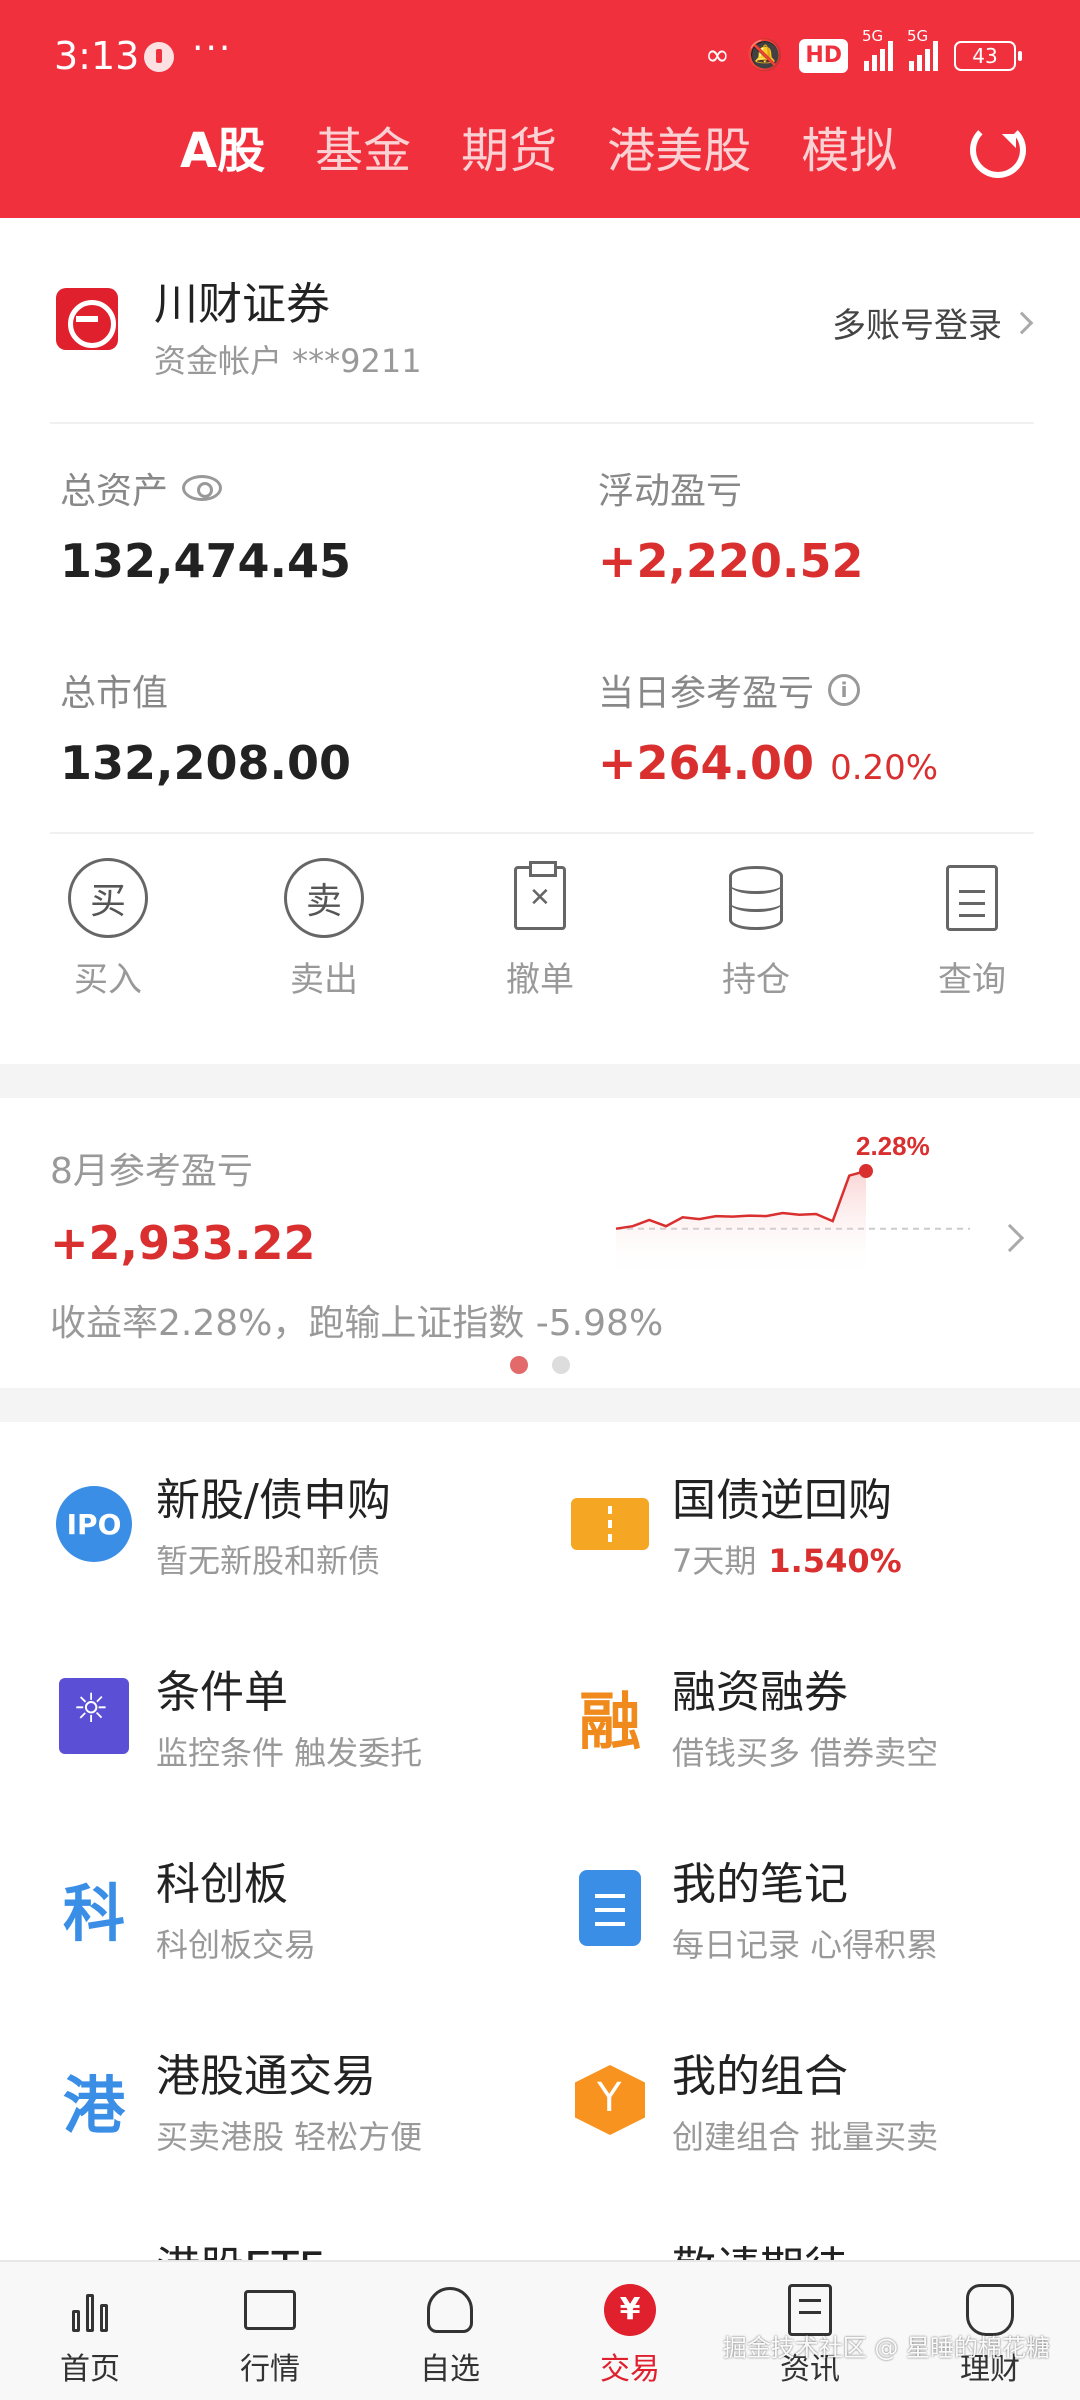 The width and height of the screenshot is (1080, 2400). What do you see at coordinates (805, 1945) in the screenshot?
I see `feature-subtitle: 每日记录 心得积累` at bounding box center [805, 1945].